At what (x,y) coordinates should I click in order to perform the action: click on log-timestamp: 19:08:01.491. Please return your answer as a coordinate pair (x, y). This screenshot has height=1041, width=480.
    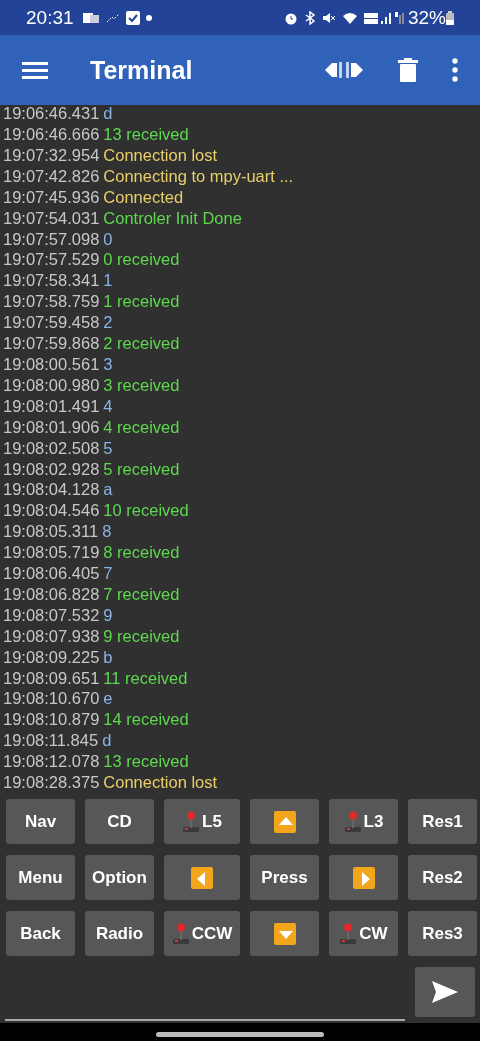
    Looking at the image, I should click on (51, 406).